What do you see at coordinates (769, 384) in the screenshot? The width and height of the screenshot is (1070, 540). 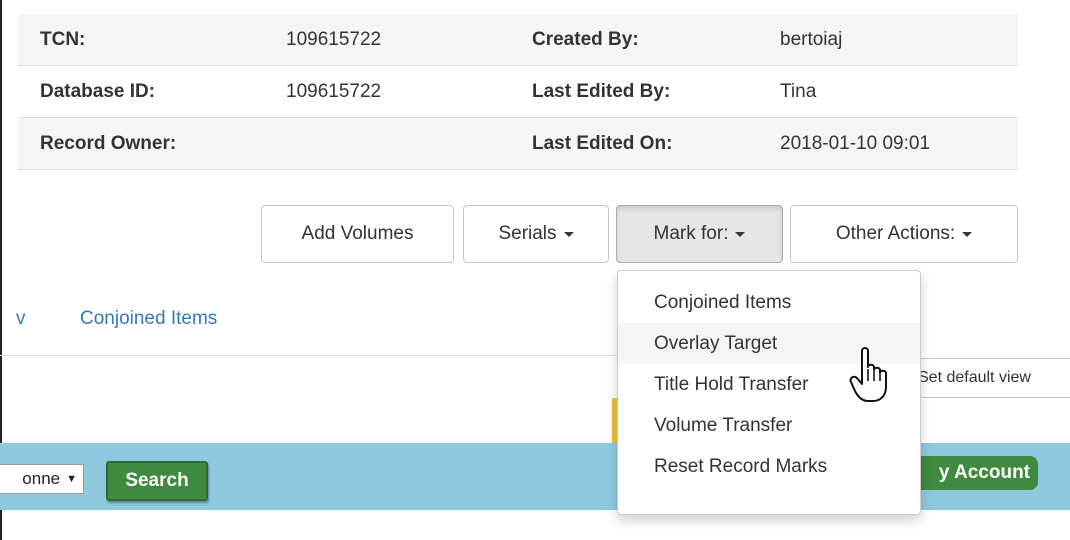 I see `menu-item-title-hold-transfer: Title Hold Transfer` at bounding box center [769, 384].